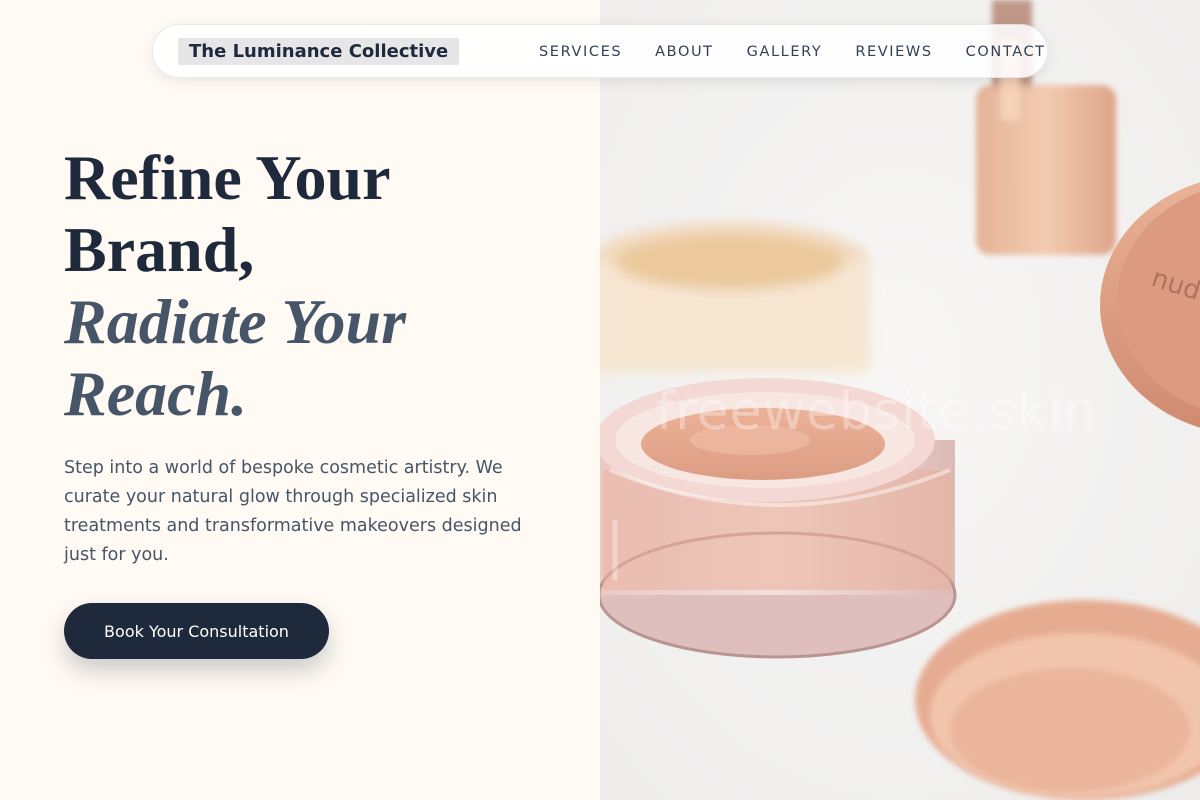  Describe the element at coordinates (227, 177) in the screenshot. I see `headline-line-1: Refine Your` at that location.